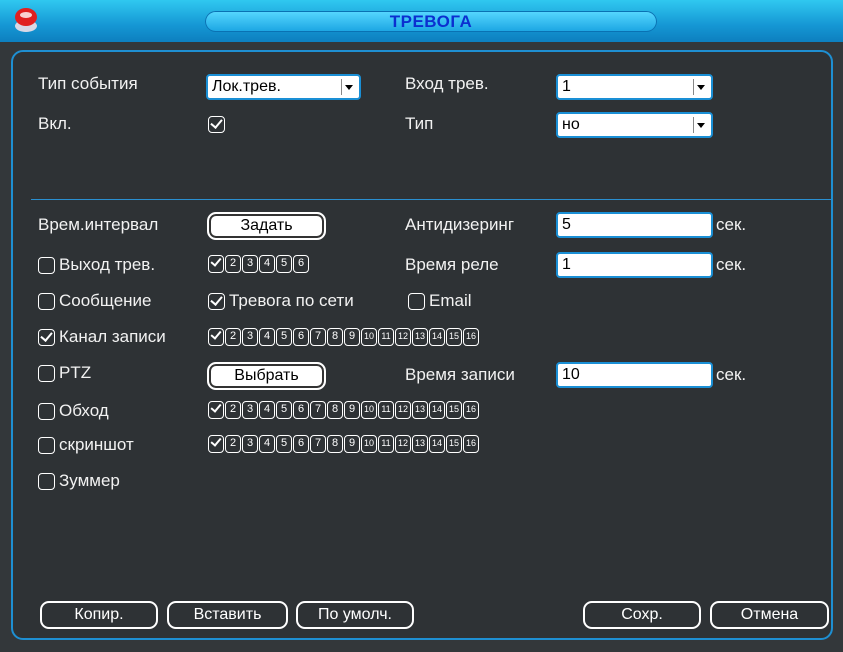 The image size is (843, 652). What do you see at coordinates (416, 301) in the screenshot?
I see `email-checkbox` at bounding box center [416, 301].